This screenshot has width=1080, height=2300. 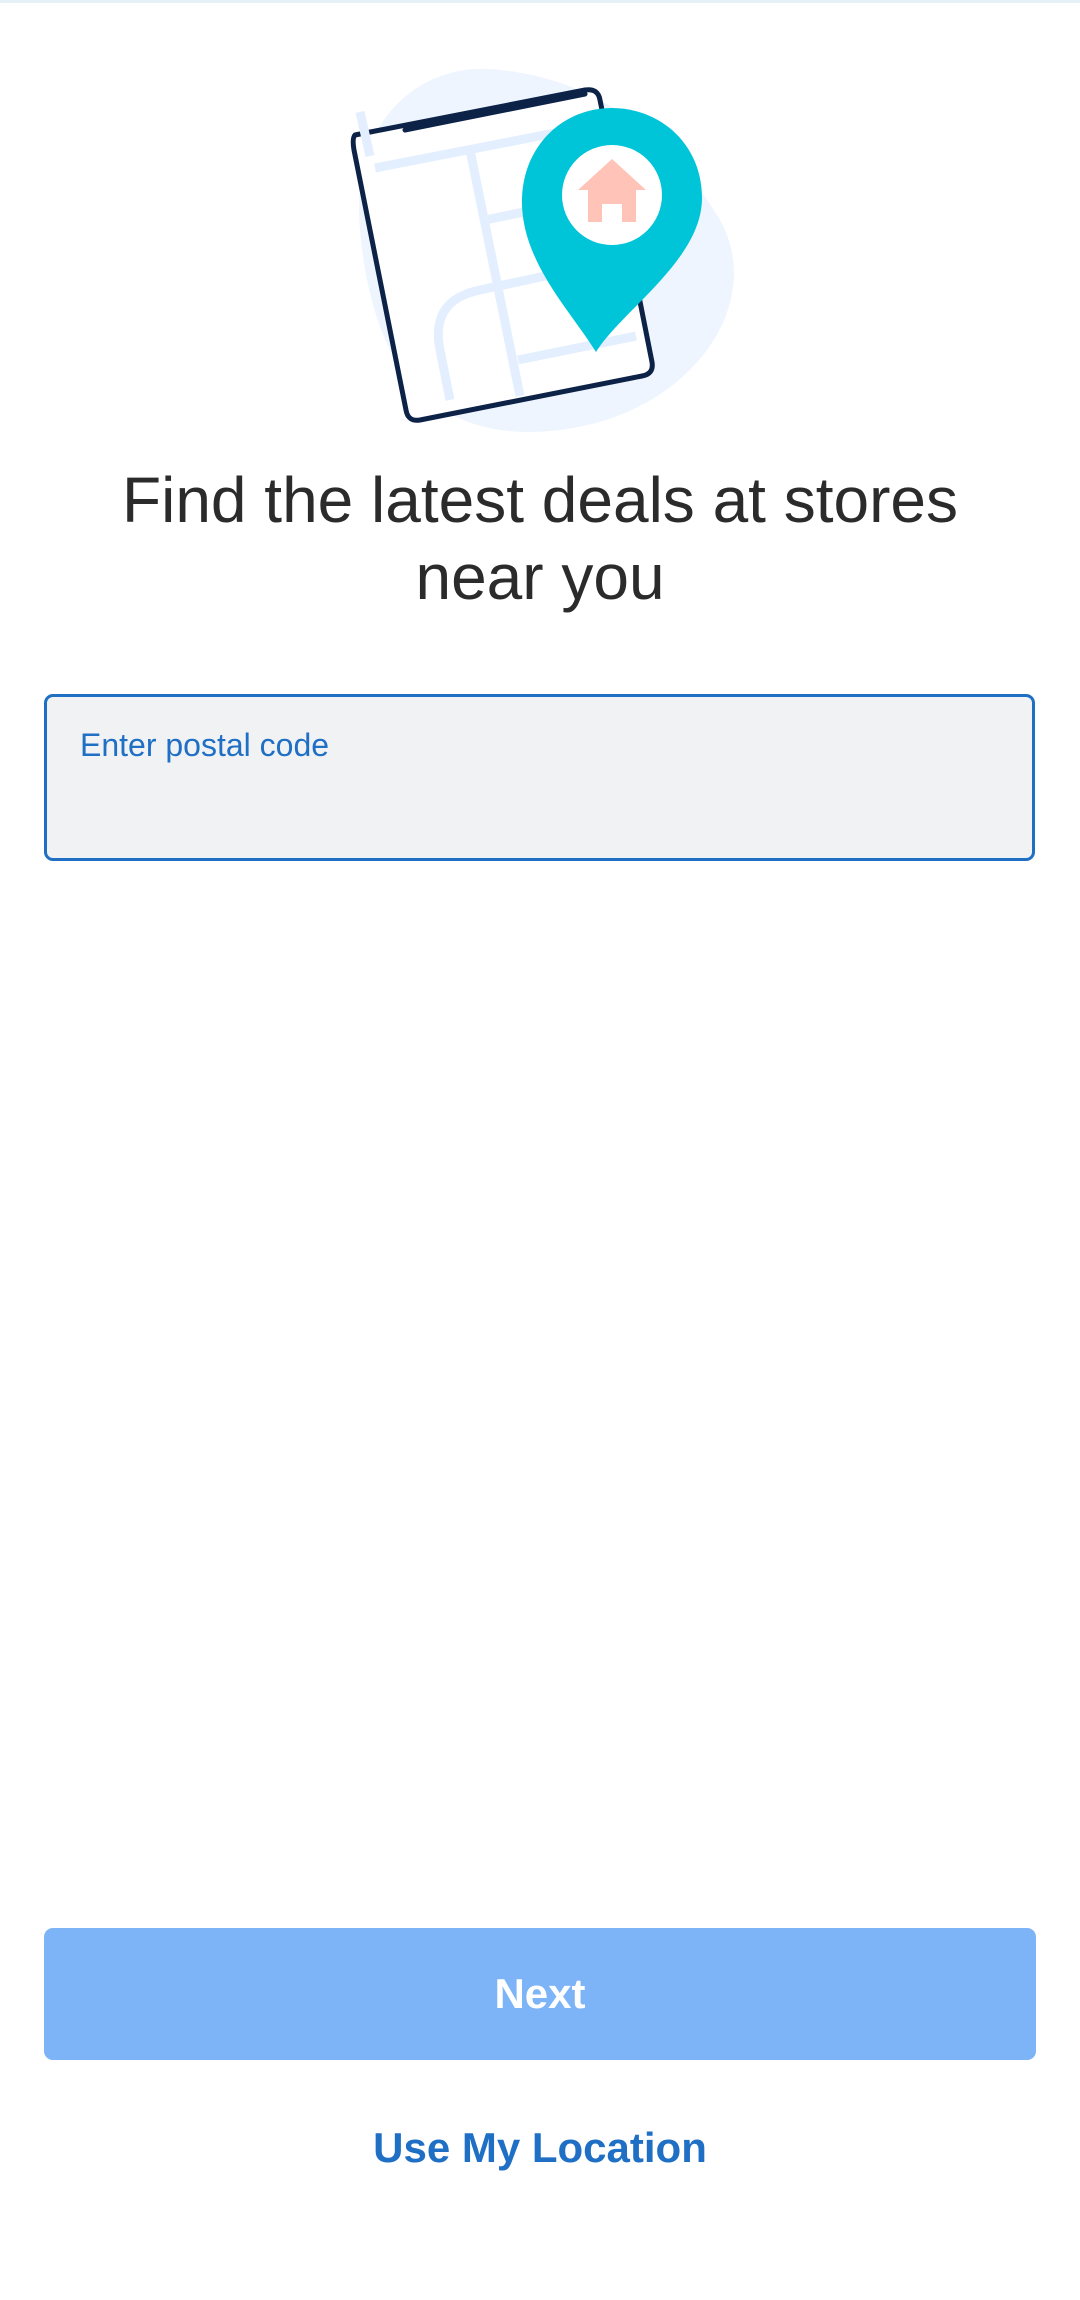 What do you see at coordinates (540, 1) in the screenshot?
I see `top-divider` at bounding box center [540, 1].